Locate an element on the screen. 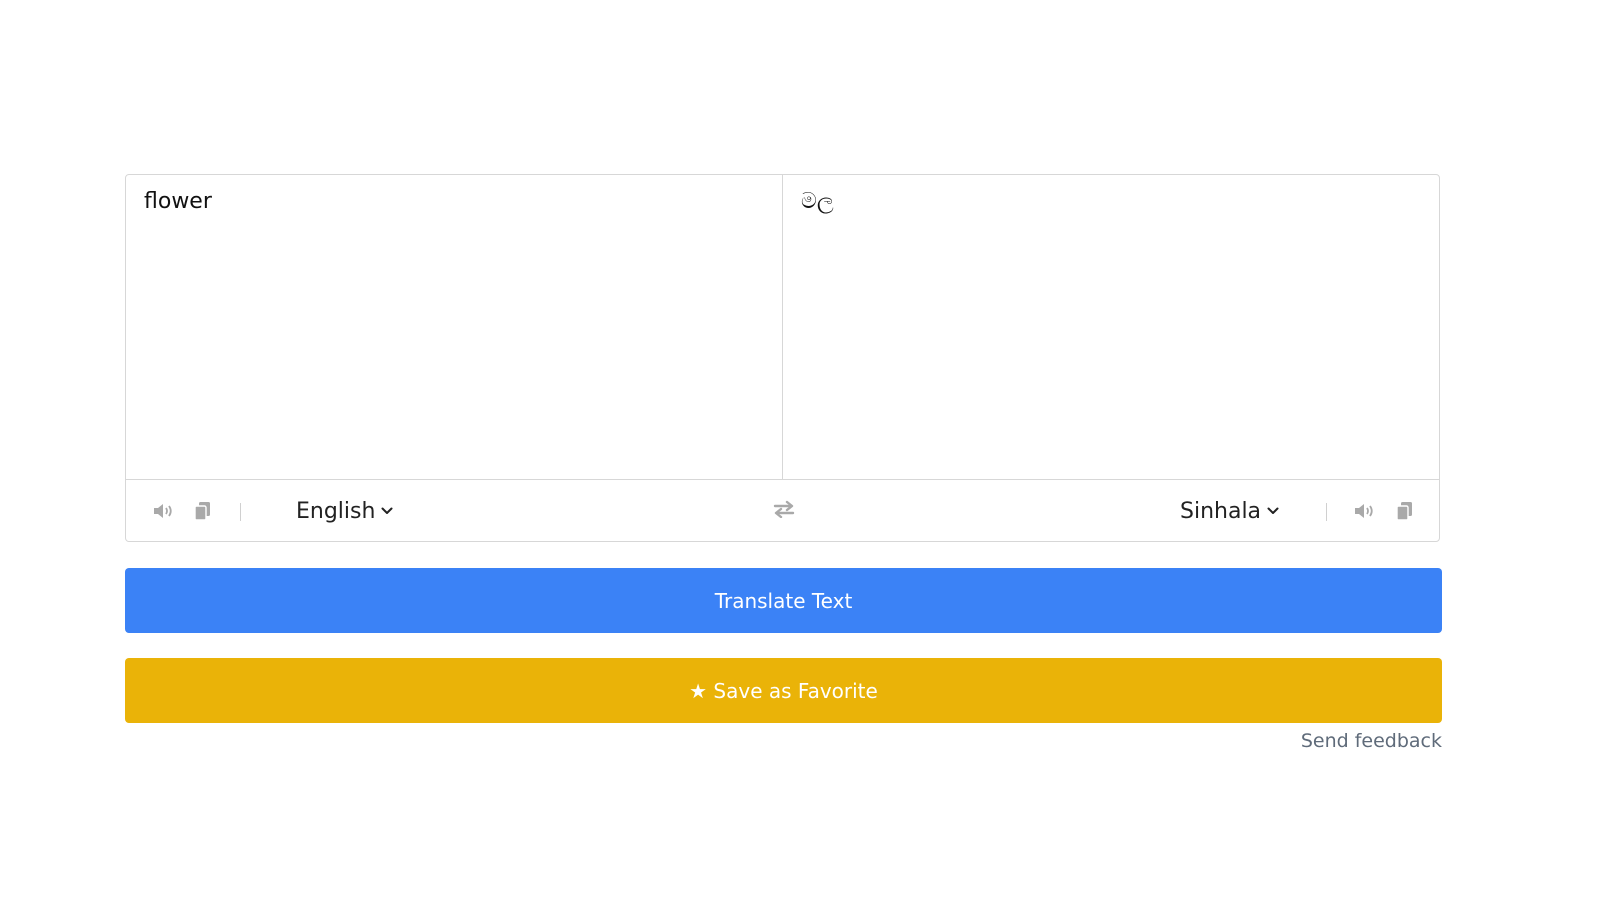 The width and height of the screenshot is (1607, 904). send-feedback-link: Send feedback is located at coordinates (1371, 741).